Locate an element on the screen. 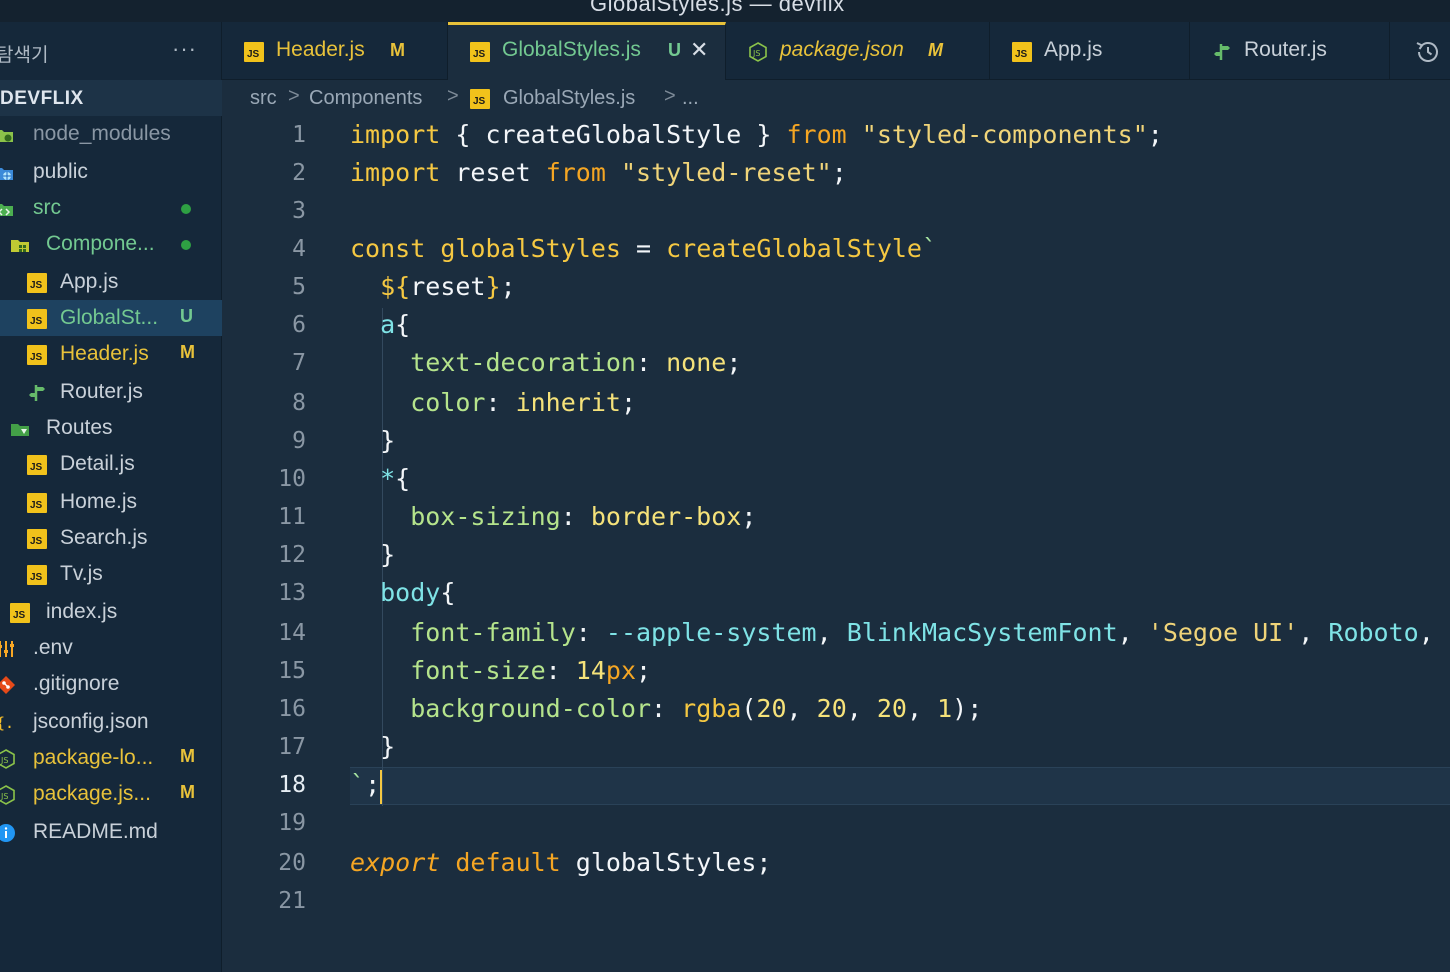 The height and width of the screenshot is (972, 1450). line-number: 18 is located at coordinates (292, 785).